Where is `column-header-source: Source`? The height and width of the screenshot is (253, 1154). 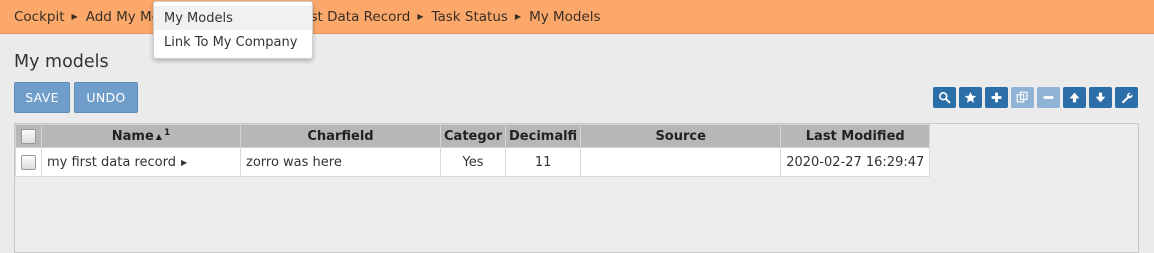
column-header-source: Source is located at coordinates (681, 136).